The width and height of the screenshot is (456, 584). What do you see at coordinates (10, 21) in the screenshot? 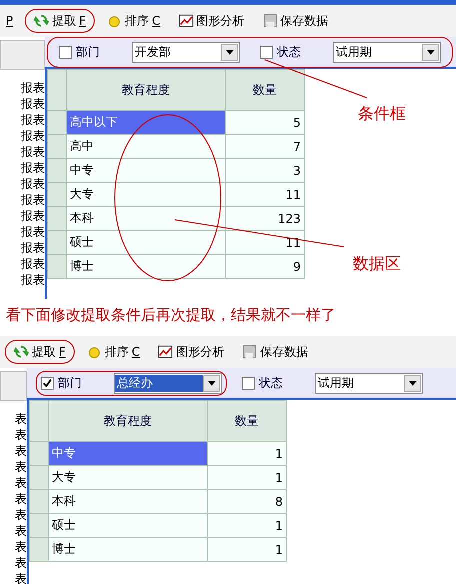
I see `toolbar-button: P` at bounding box center [10, 21].